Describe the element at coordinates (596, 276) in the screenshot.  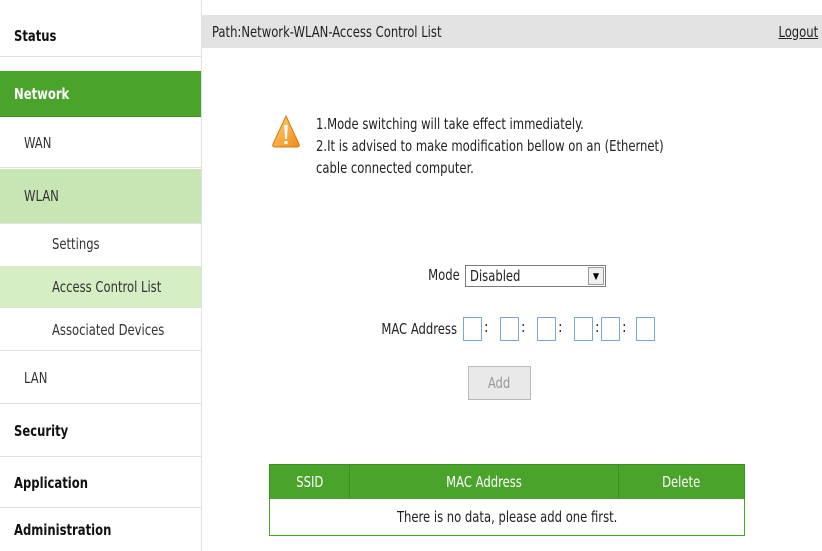
I see `chevron-down-icon: ▼` at that location.